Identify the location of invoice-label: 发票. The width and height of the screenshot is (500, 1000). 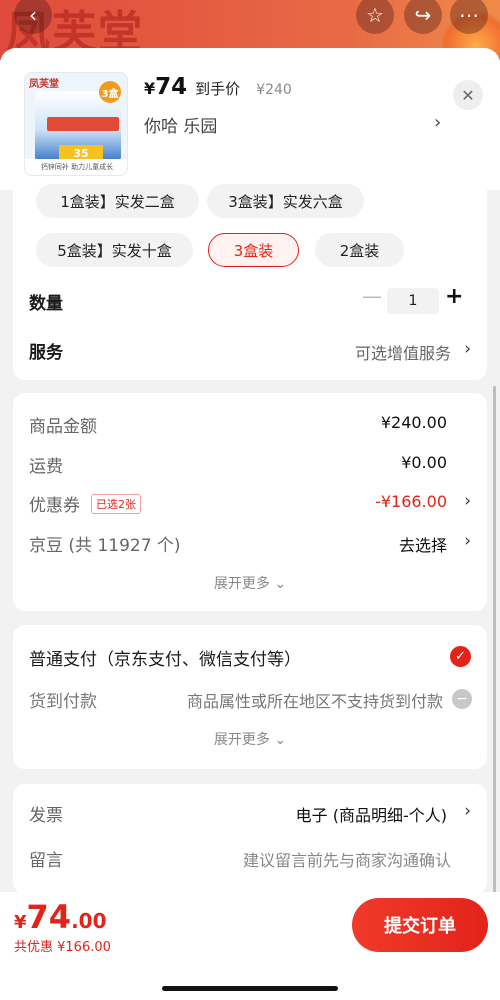
(46, 816).